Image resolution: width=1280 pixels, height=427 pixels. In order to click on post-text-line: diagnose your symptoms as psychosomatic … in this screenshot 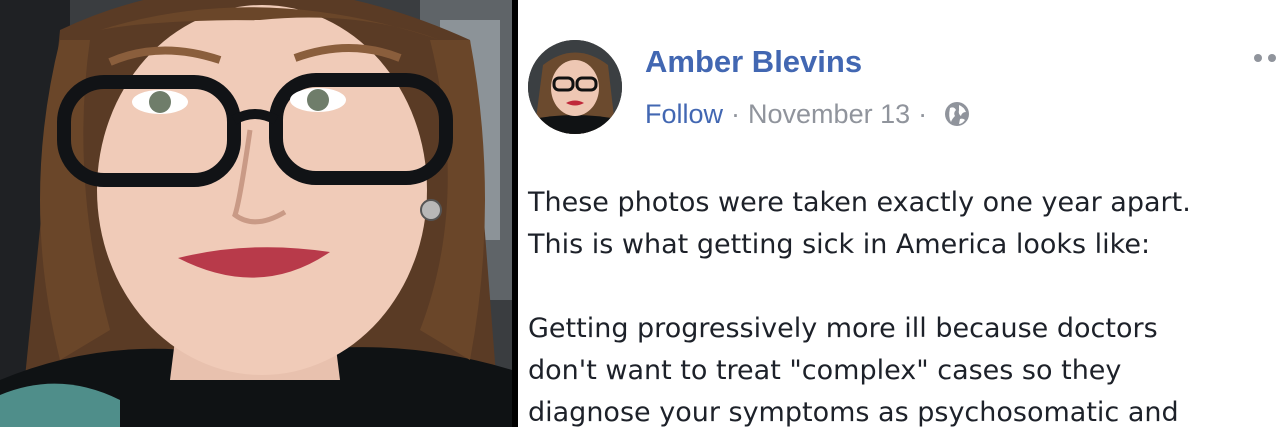, I will do `click(853, 412)`.